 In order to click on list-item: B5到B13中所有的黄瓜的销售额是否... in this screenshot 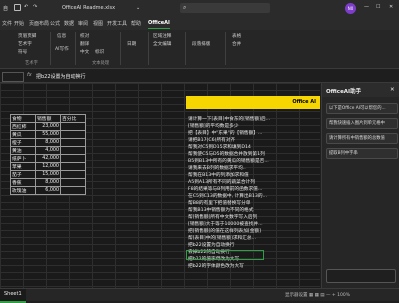, I will do `click(253, 161)`.